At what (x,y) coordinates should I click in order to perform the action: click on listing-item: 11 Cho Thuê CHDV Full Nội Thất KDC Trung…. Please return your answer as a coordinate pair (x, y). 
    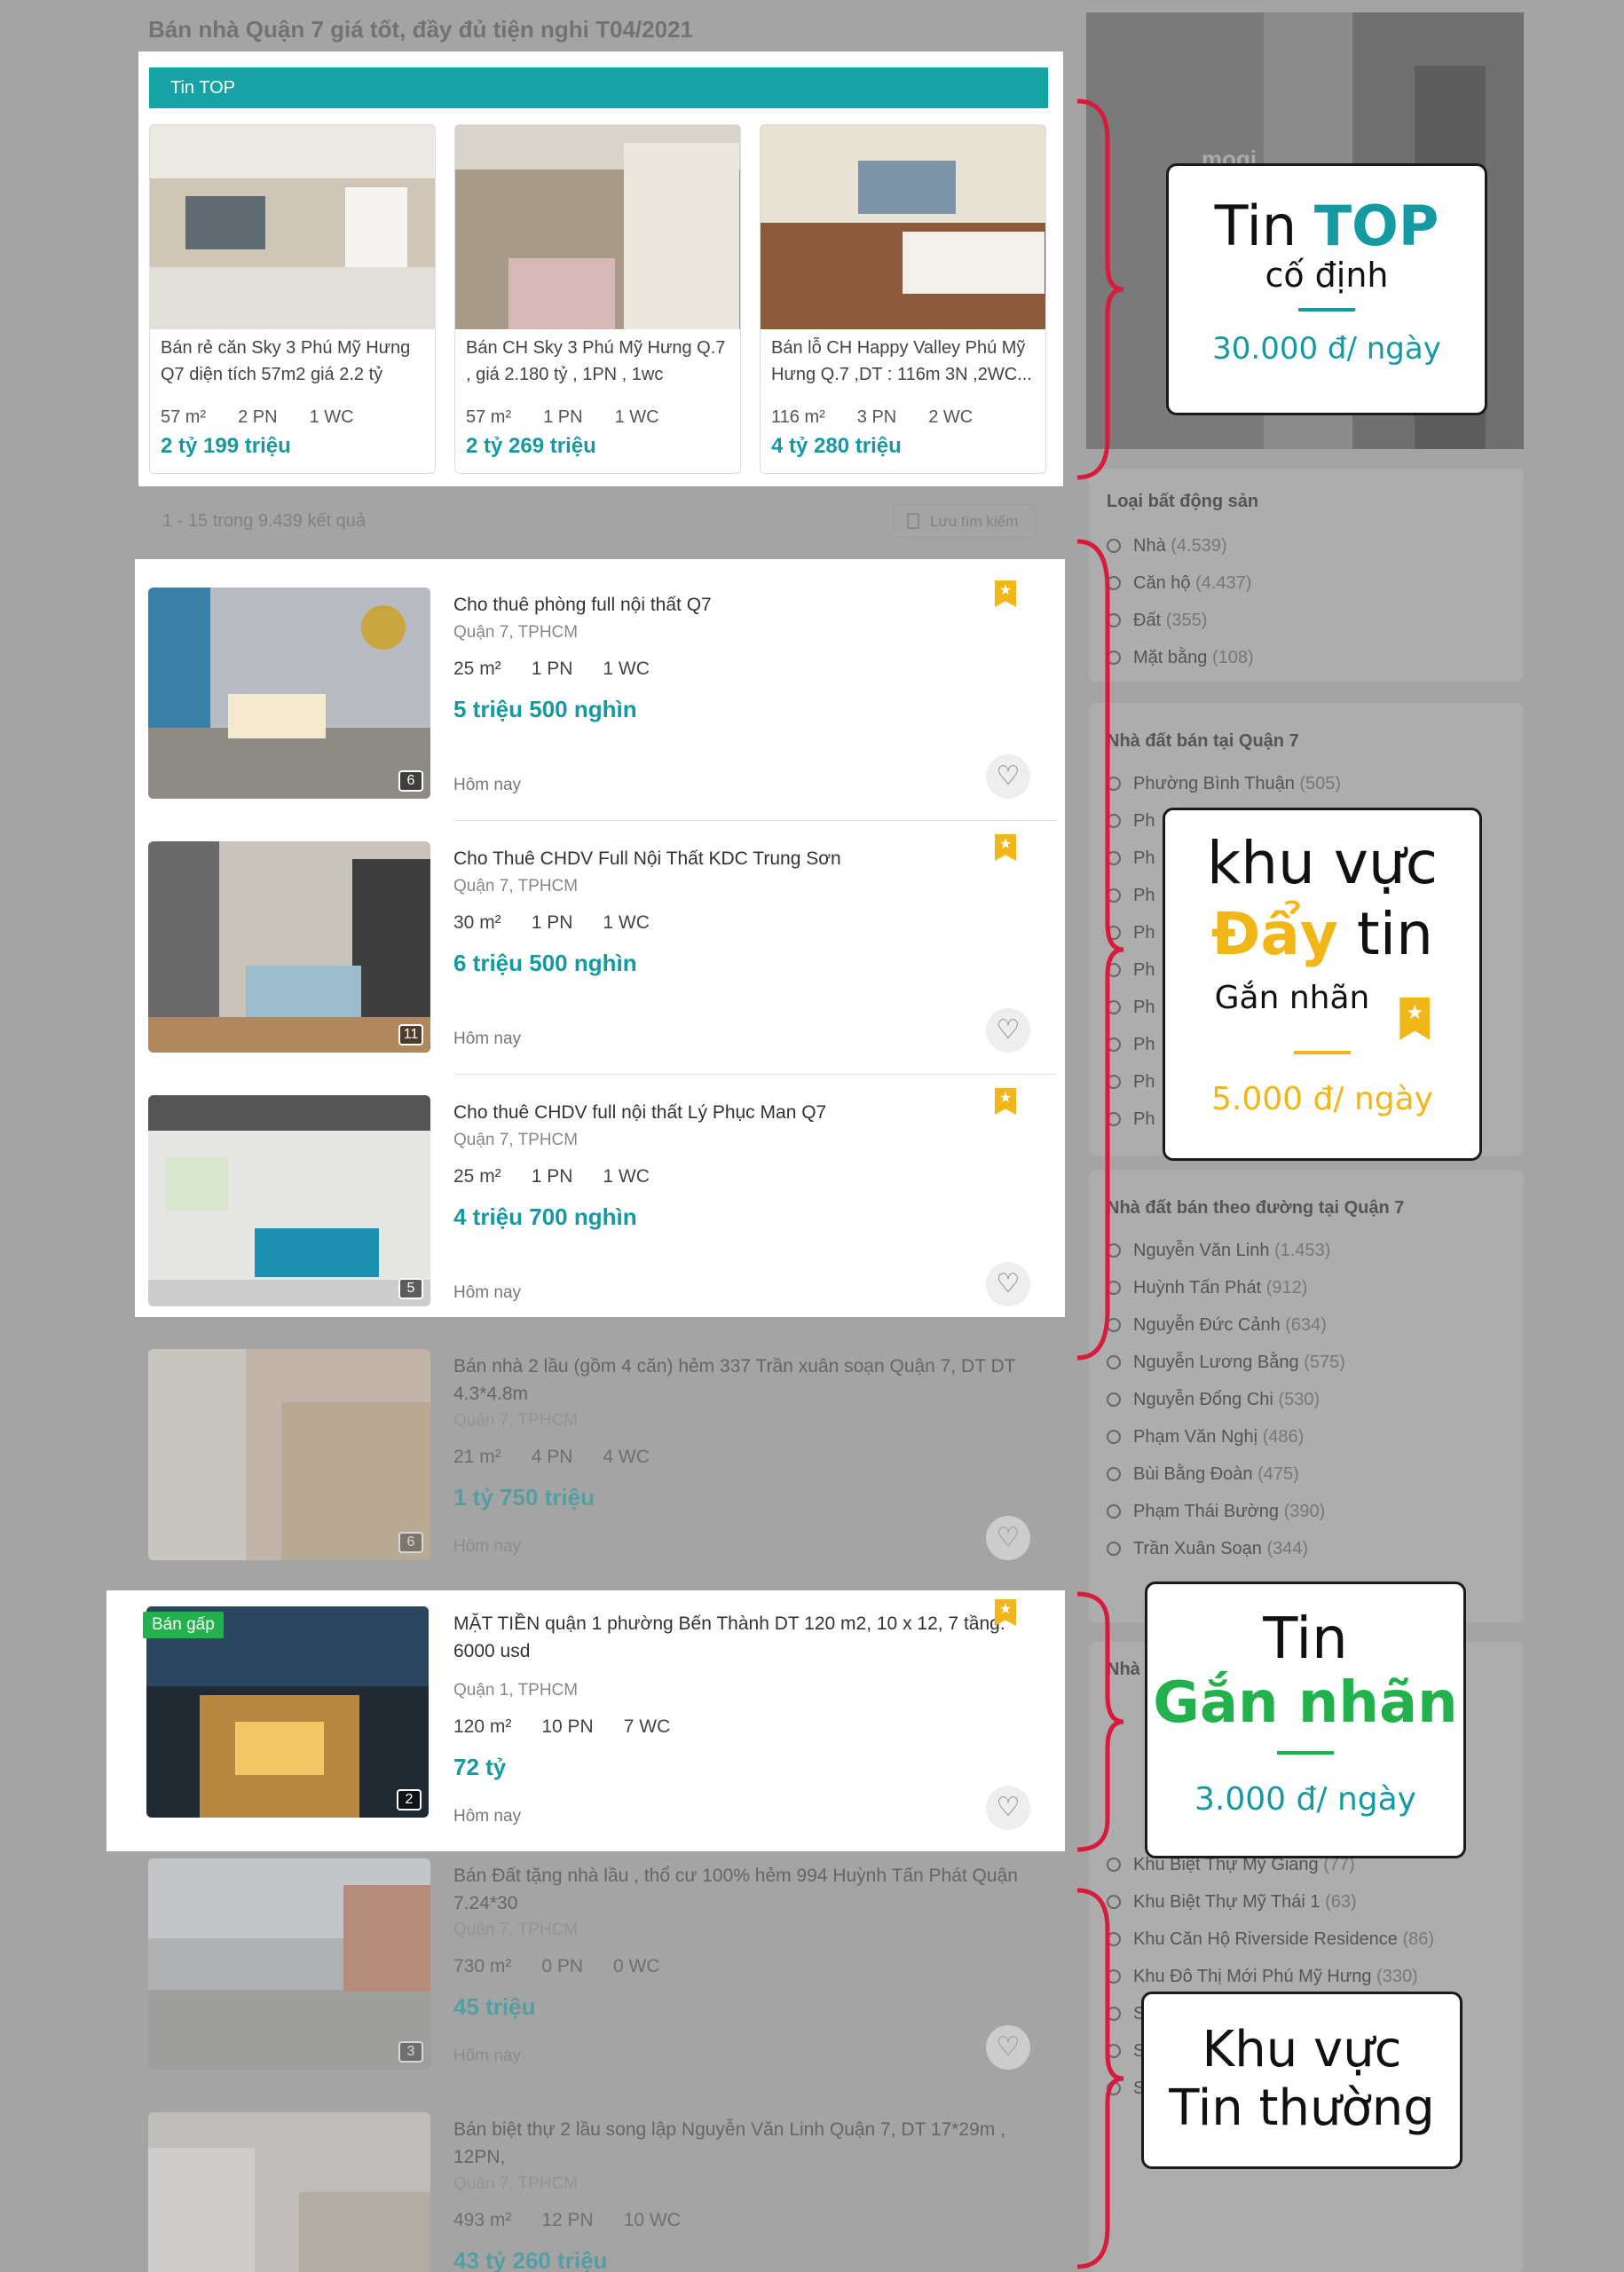
    Looking at the image, I should click on (592, 959).